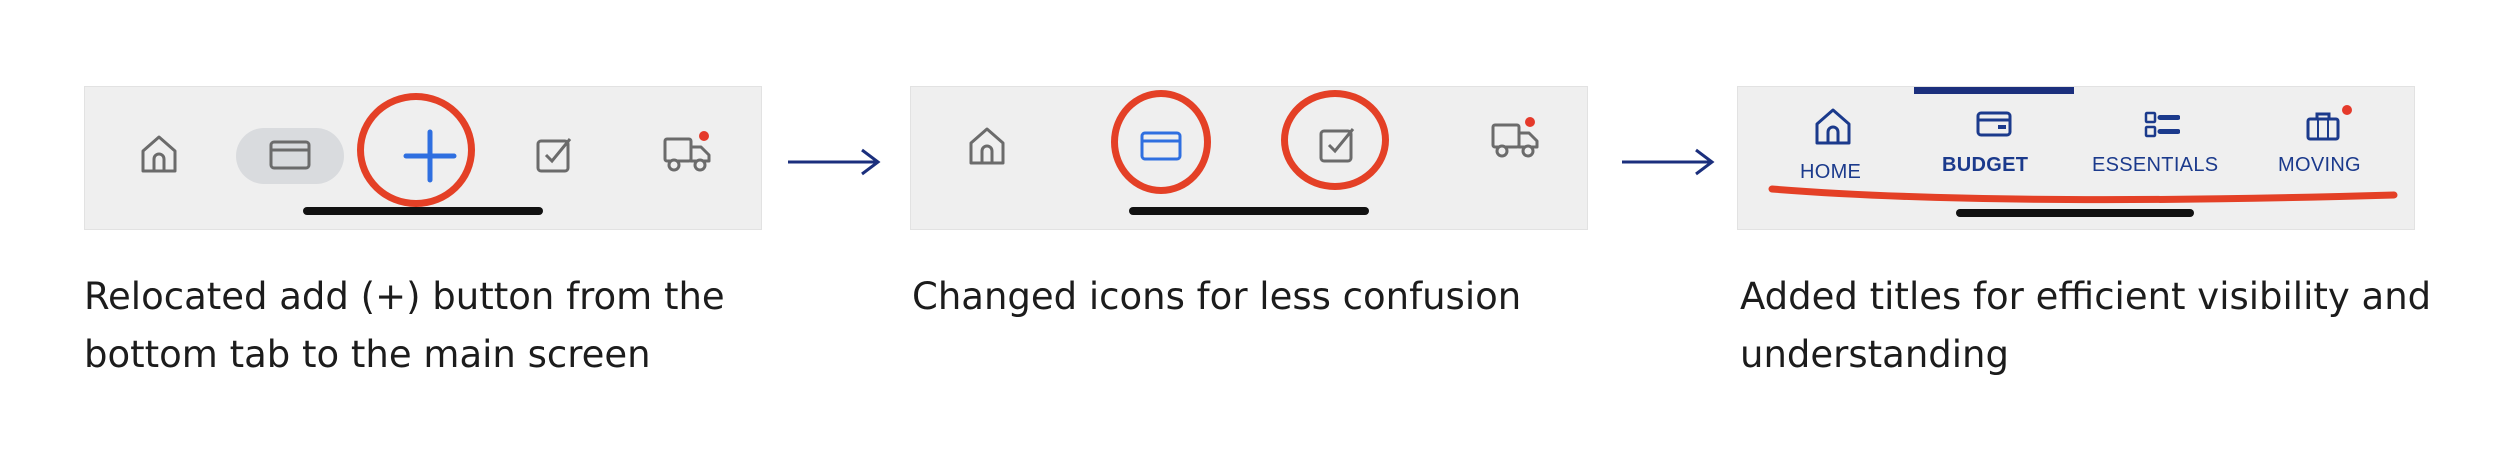 The height and width of the screenshot is (471, 2500). What do you see at coordinates (2323, 126) in the screenshot?
I see `briefcase-icon` at bounding box center [2323, 126].